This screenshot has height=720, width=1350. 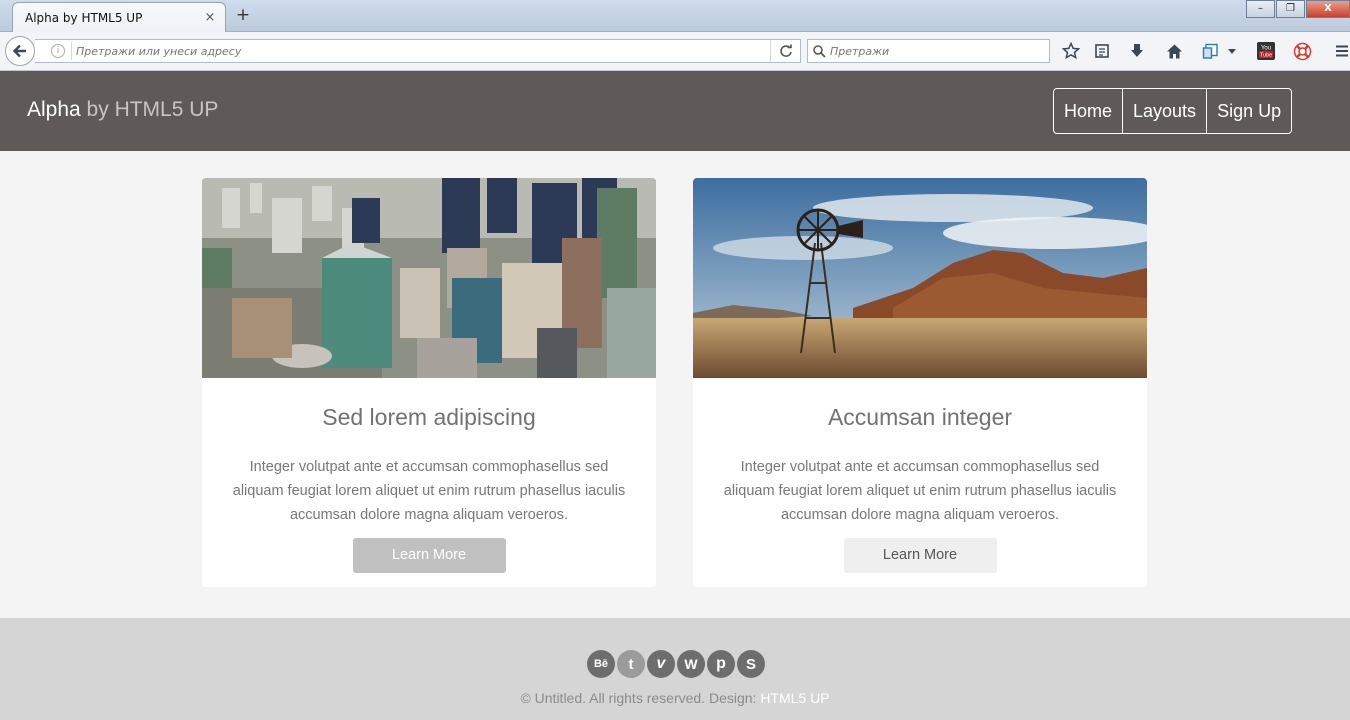 I want to click on tab-title: Alpha by HTML5 UP, so click(x=84, y=17).